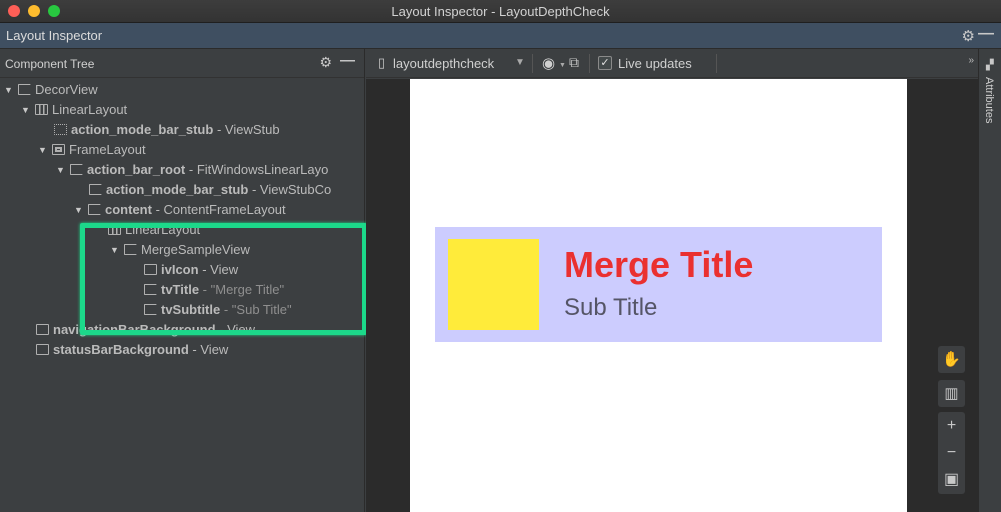 Image resolution: width=1001 pixels, height=512 pixels. I want to click on process-selector: layoutdepthcheck, so click(443, 63).